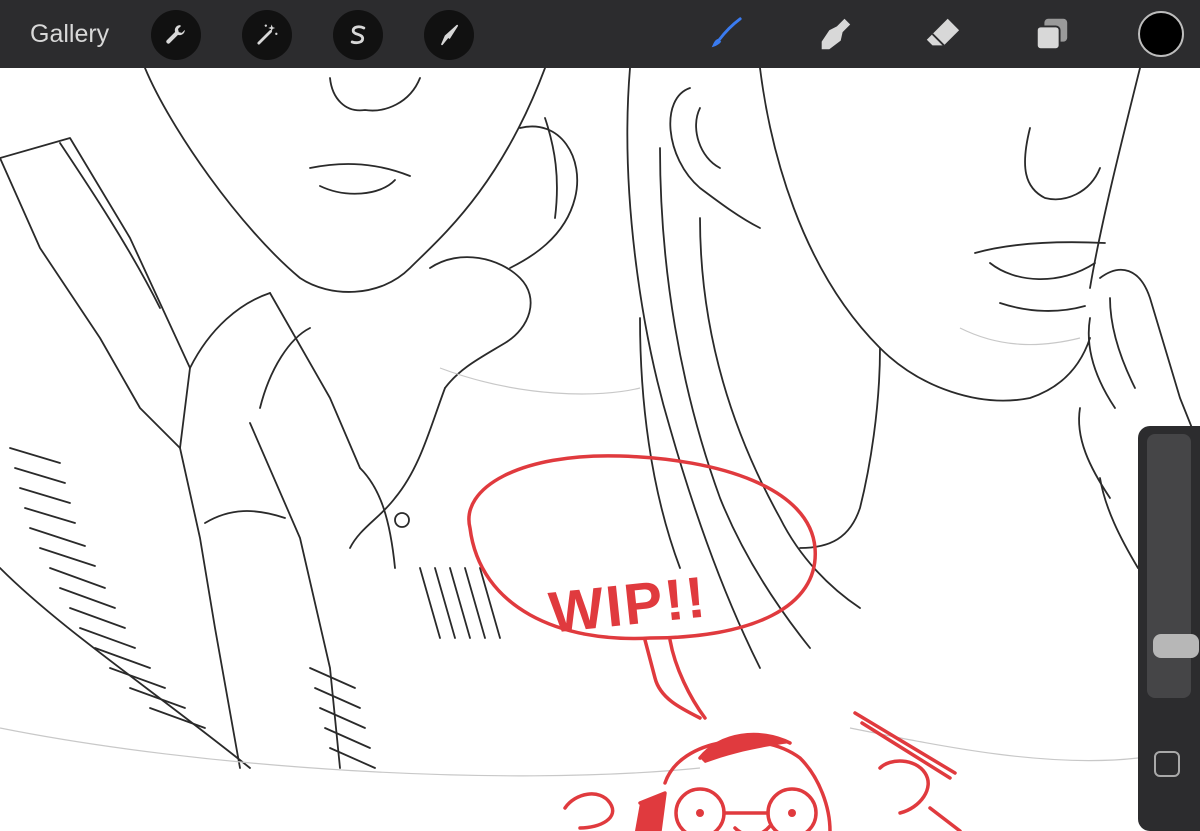  I want to click on color-picker-button, so click(1161, 34).